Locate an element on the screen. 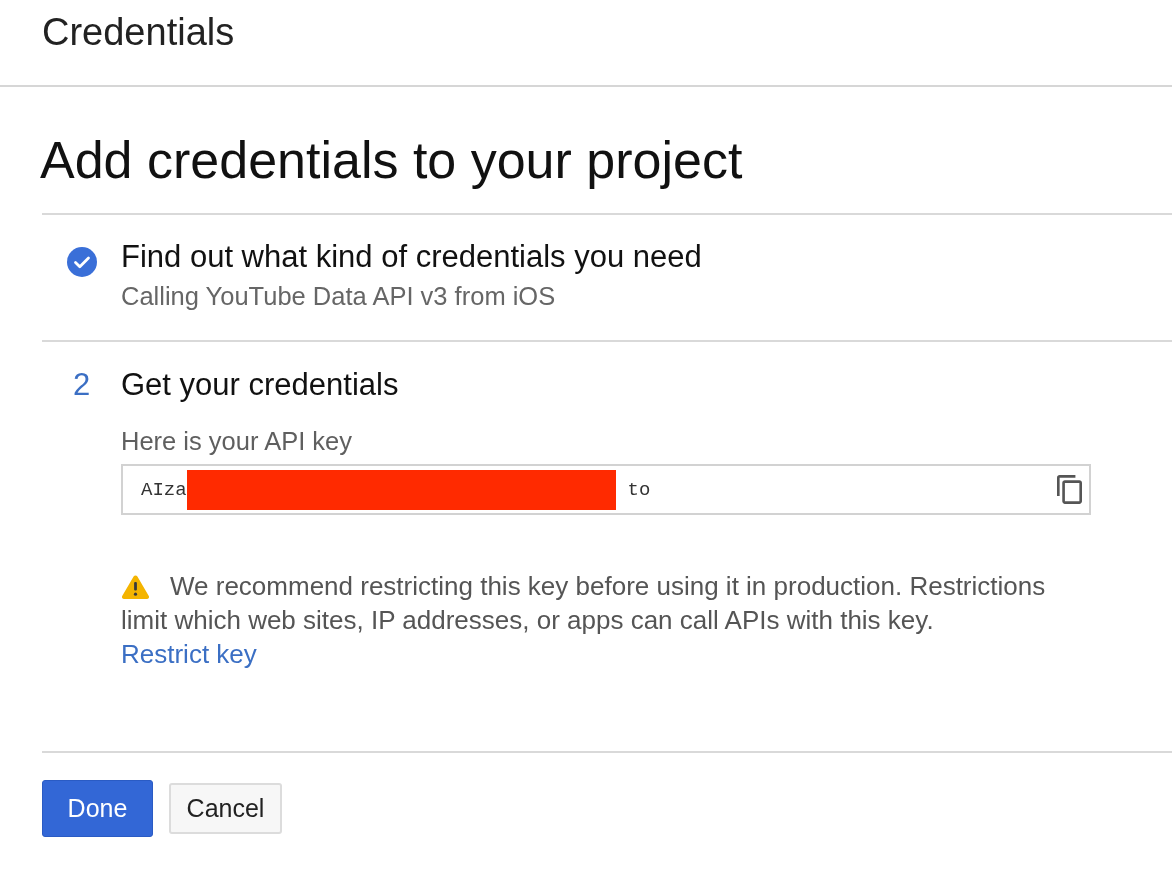 The image size is (1172, 892). step-number: 2 is located at coordinates (81, 385).